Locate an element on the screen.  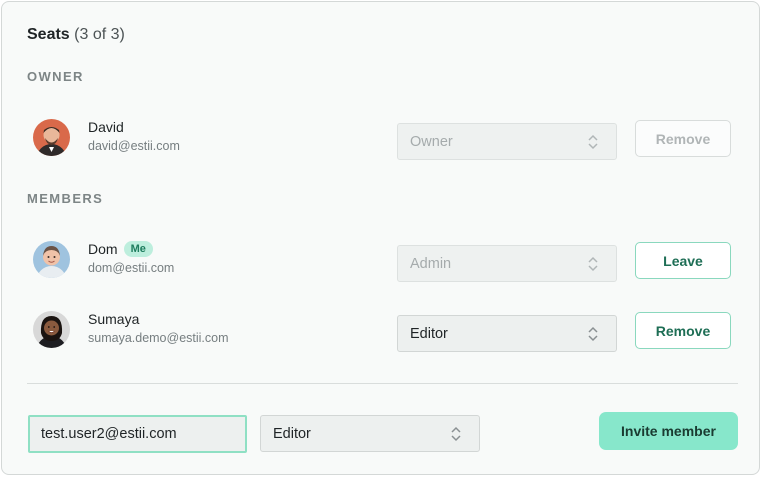
role-select-value: Editor is located at coordinates (429, 333).